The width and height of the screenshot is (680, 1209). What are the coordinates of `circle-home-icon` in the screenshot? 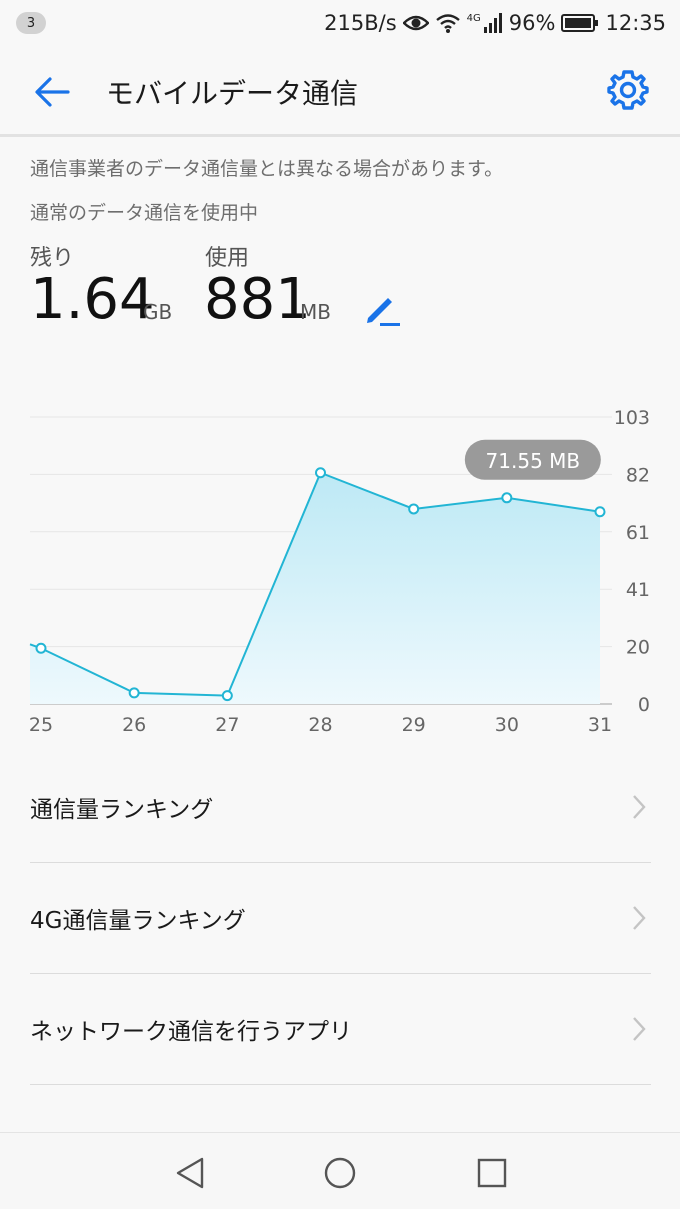 It's located at (340, 1173).